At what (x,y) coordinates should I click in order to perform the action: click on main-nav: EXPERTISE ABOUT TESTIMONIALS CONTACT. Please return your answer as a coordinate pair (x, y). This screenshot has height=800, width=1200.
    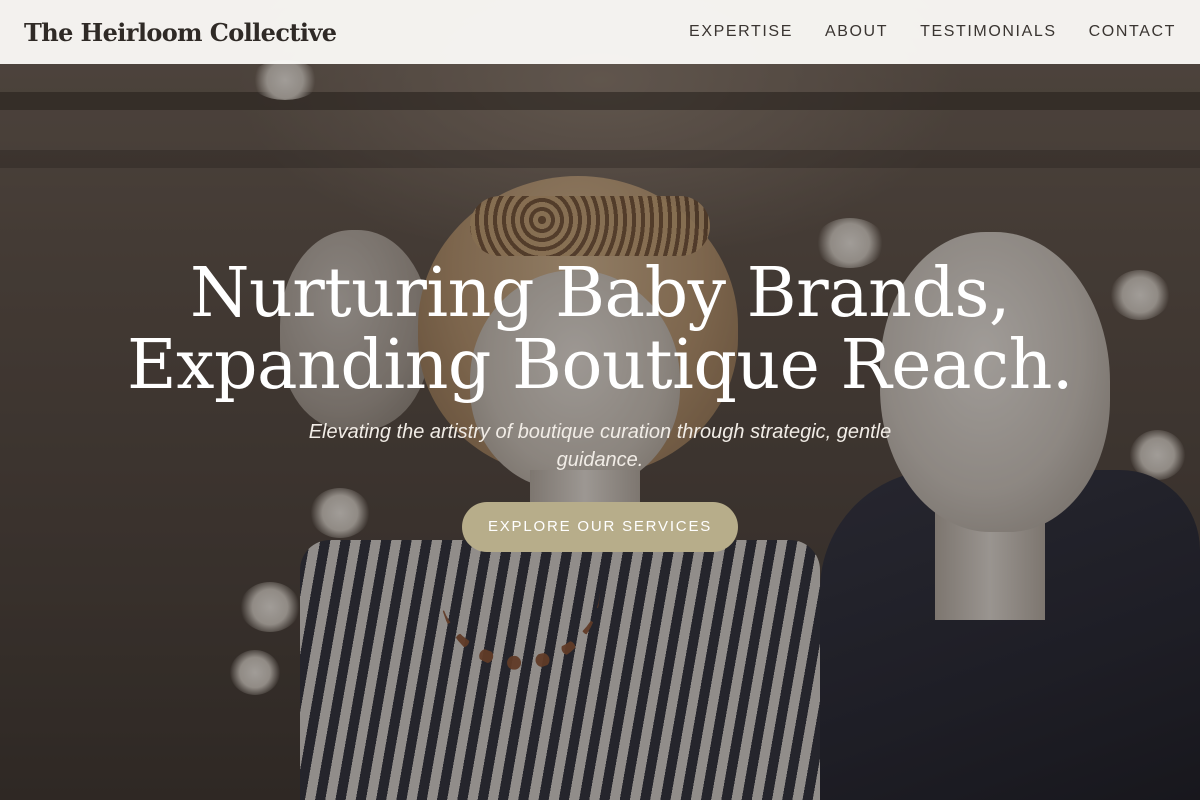
    Looking at the image, I should click on (932, 32).